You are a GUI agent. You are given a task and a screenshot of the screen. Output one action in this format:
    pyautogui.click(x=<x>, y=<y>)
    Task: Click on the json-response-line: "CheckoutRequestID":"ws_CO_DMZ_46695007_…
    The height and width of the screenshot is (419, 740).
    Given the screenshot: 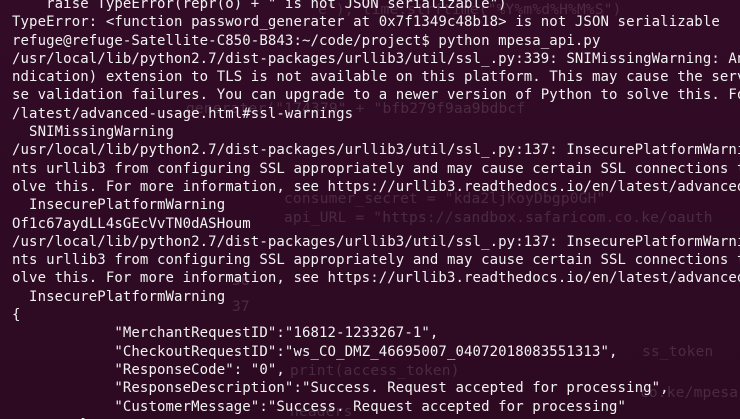 What is the action you would take?
    pyautogui.click(x=315, y=351)
    